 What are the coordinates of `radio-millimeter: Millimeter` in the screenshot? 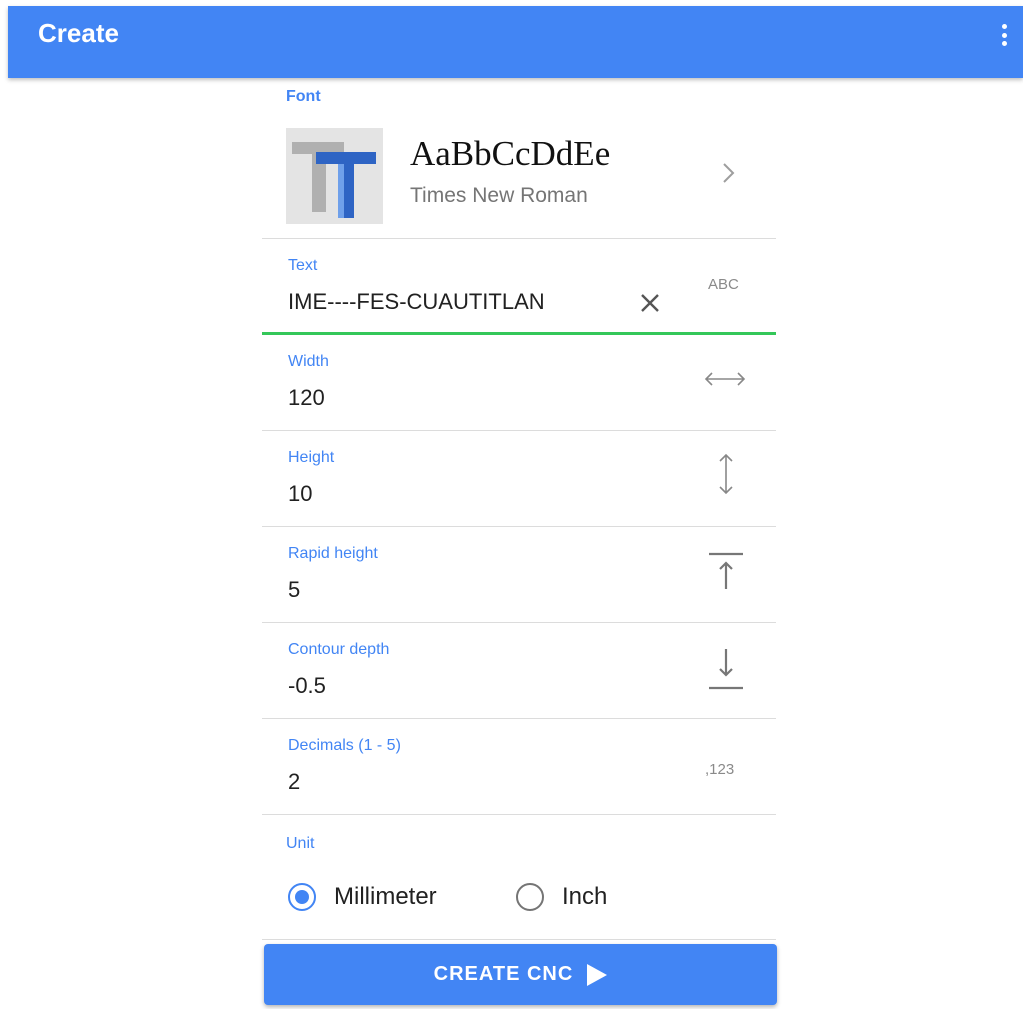 It's located at (362, 897).